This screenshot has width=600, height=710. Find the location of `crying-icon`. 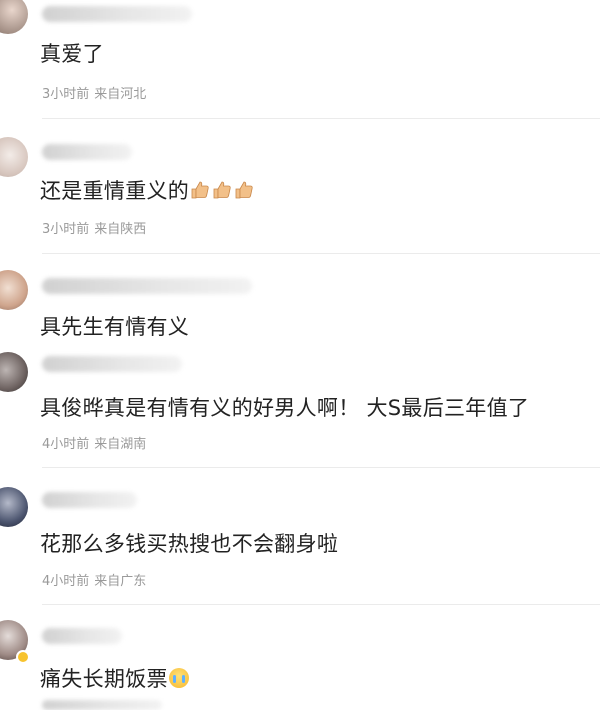

crying-icon is located at coordinates (178, 678).